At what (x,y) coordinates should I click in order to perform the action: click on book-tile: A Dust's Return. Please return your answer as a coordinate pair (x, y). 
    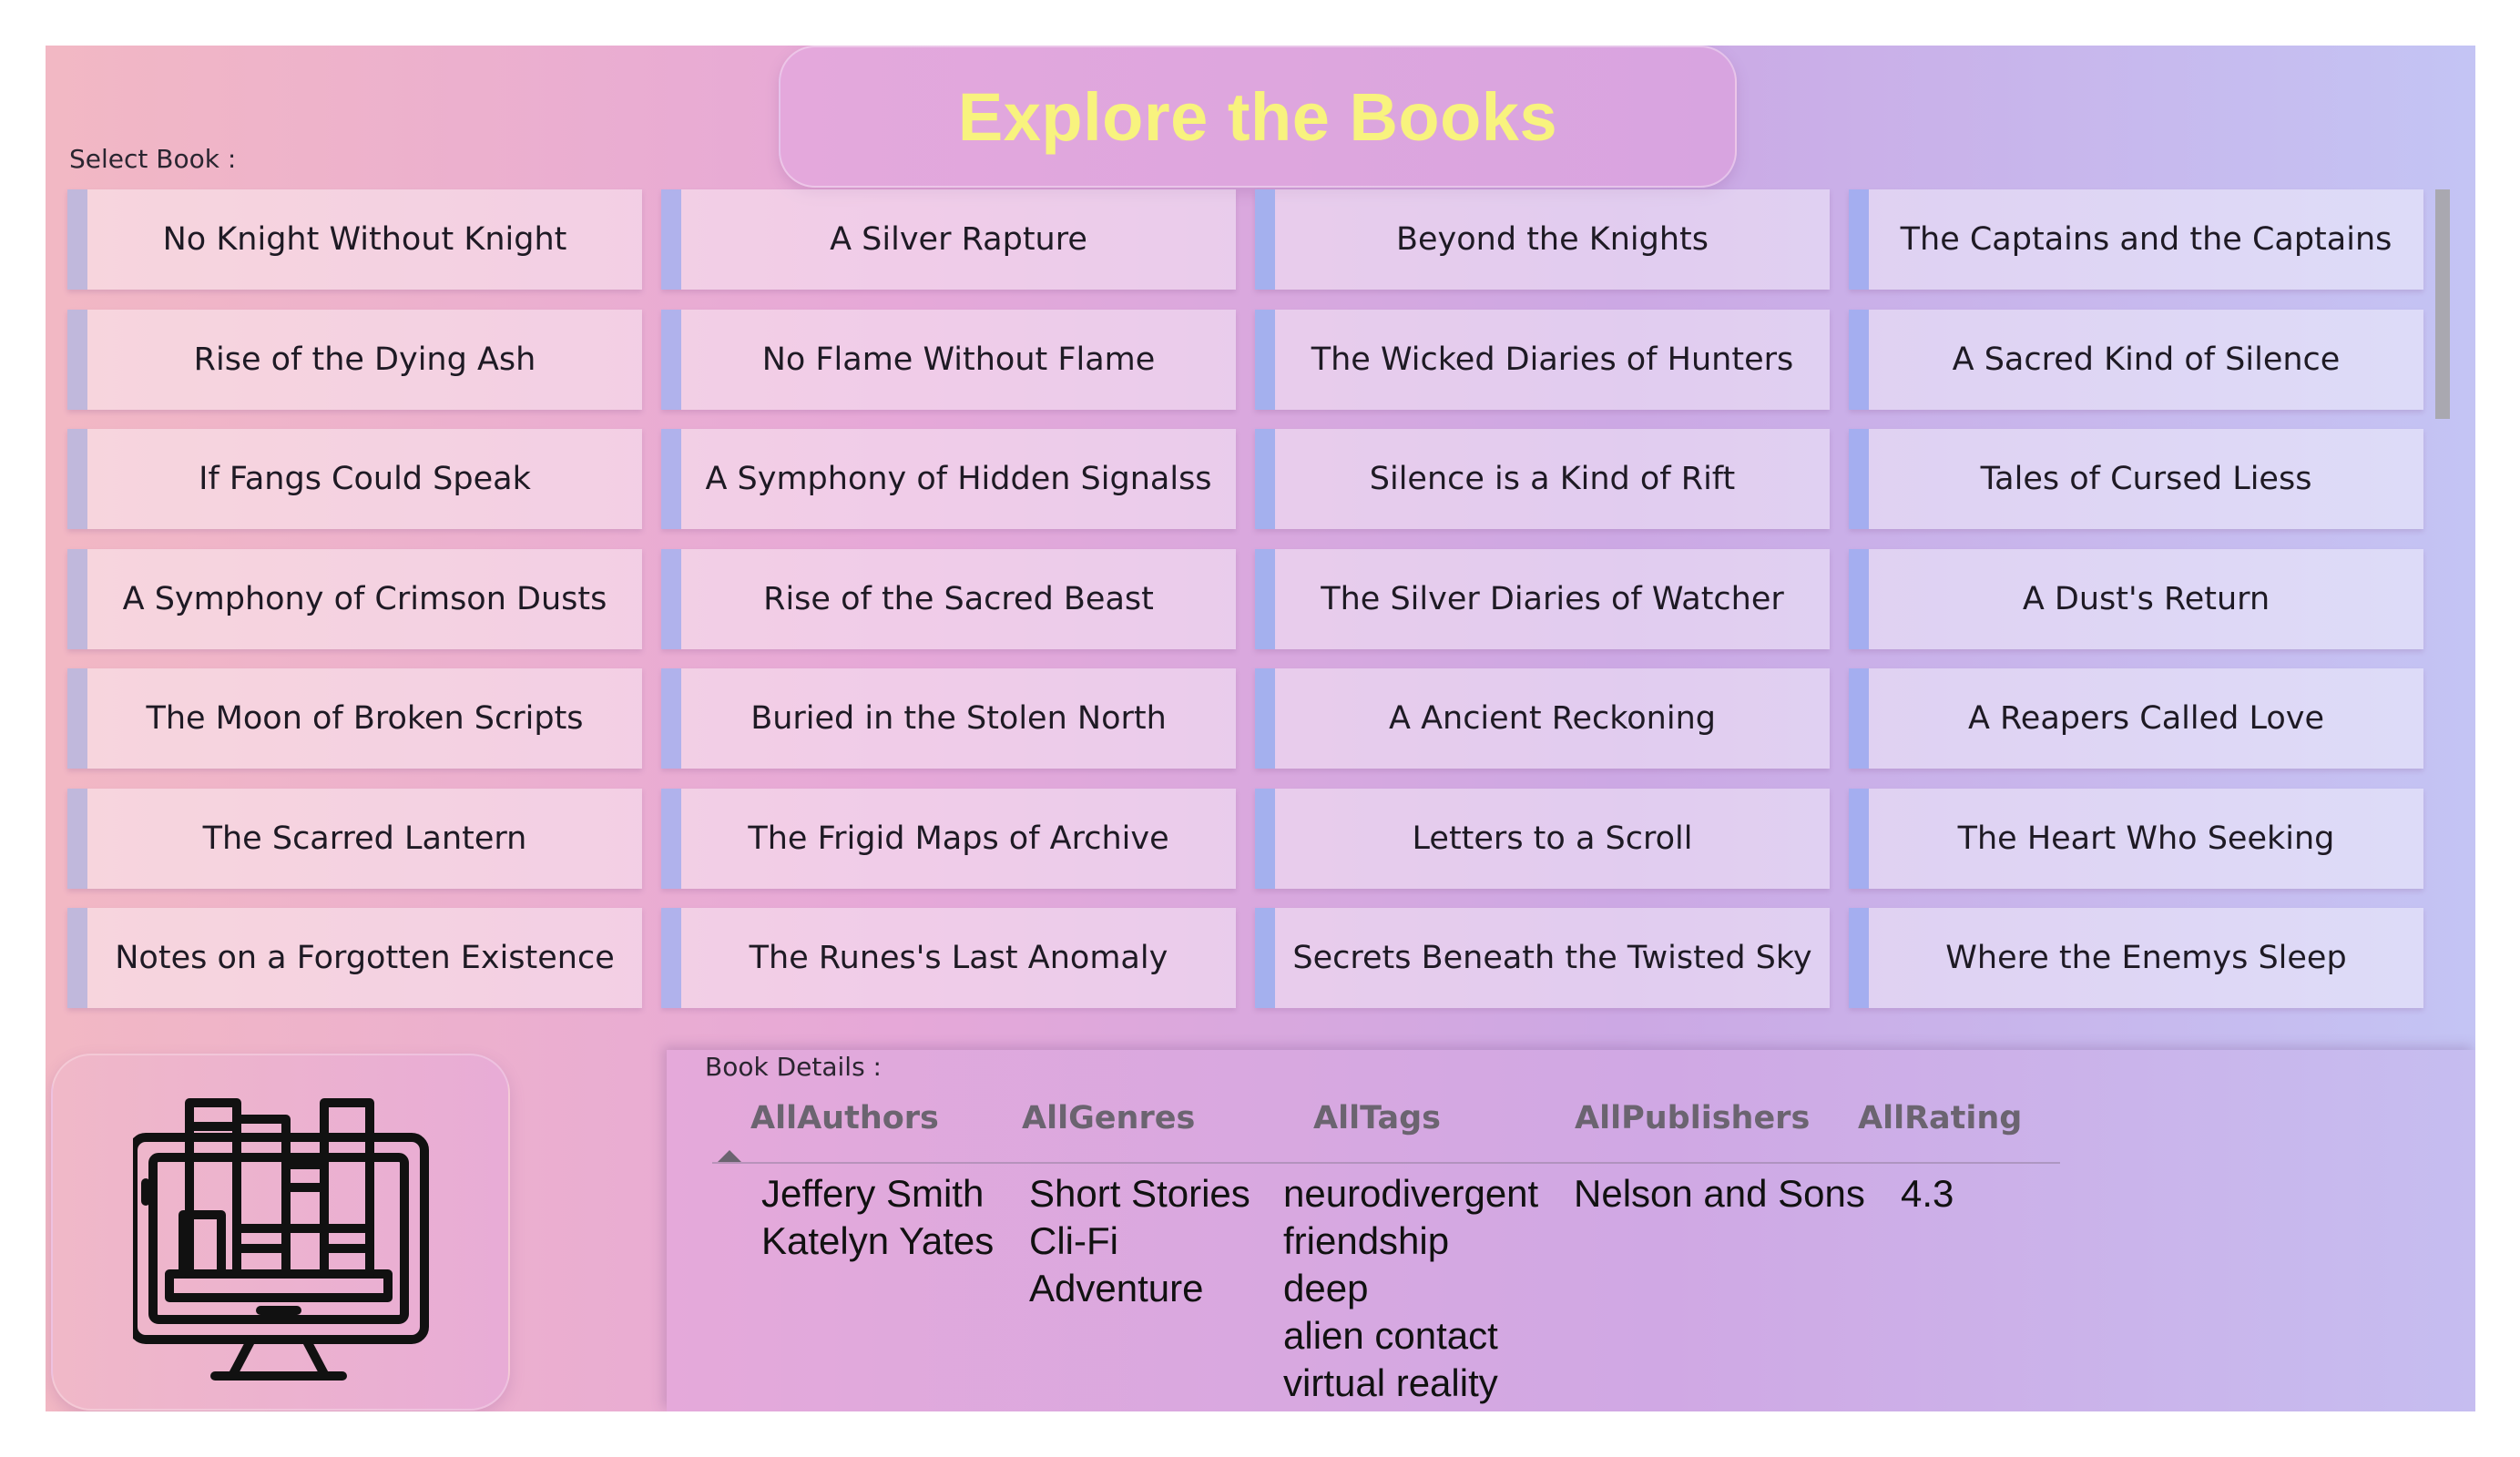
    Looking at the image, I should click on (2136, 599).